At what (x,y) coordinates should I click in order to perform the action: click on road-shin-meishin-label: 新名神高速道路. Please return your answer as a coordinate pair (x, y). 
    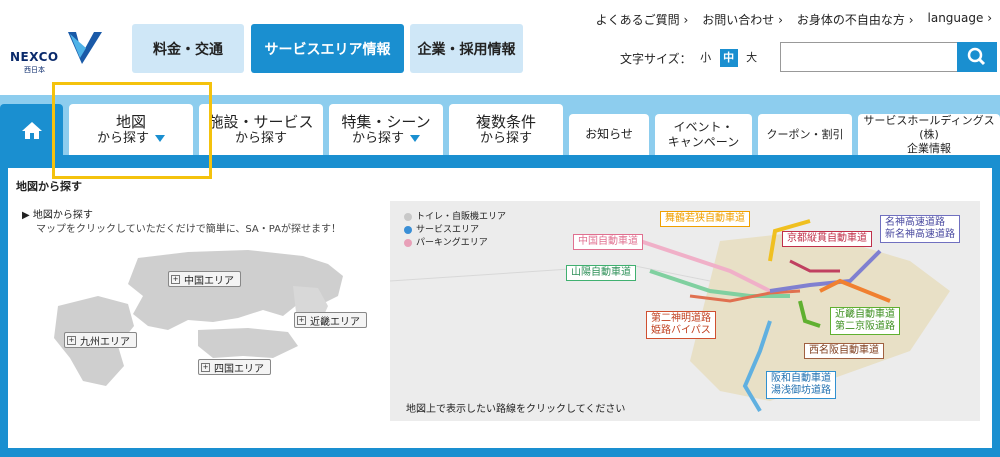
    Looking at the image, I should click on (920, 234).